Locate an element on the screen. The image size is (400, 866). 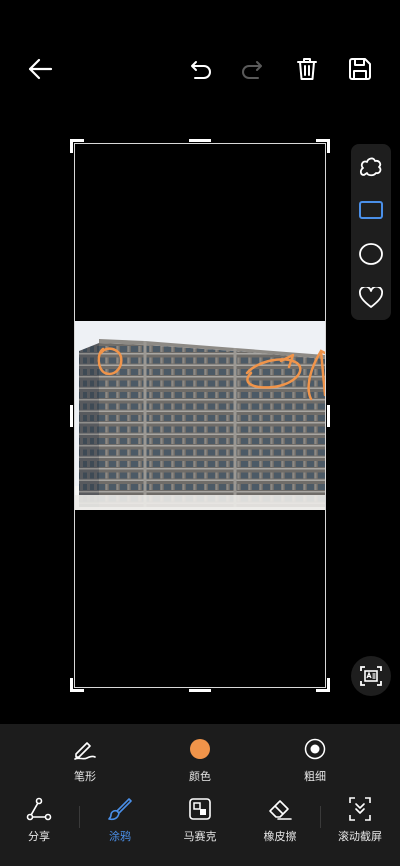
circle-icon is located at coordinates (371, 254).